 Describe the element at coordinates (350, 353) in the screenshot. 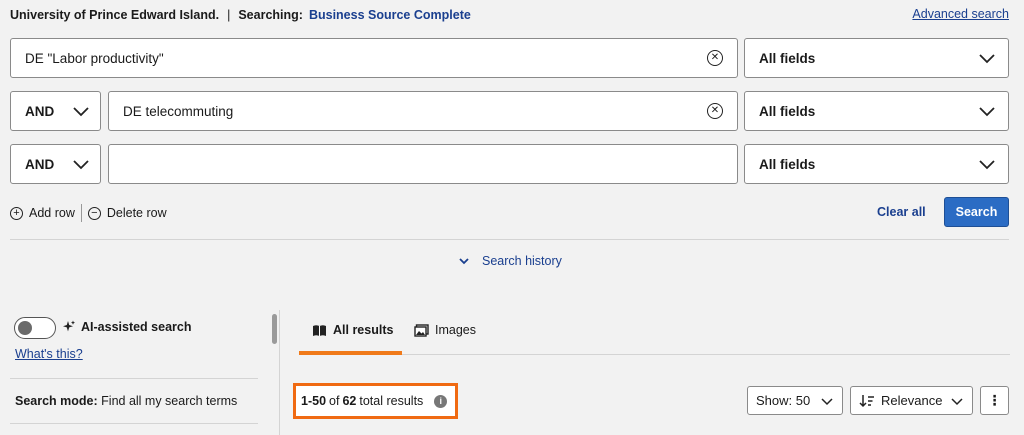

I see `active-tab-indicator` at that location.